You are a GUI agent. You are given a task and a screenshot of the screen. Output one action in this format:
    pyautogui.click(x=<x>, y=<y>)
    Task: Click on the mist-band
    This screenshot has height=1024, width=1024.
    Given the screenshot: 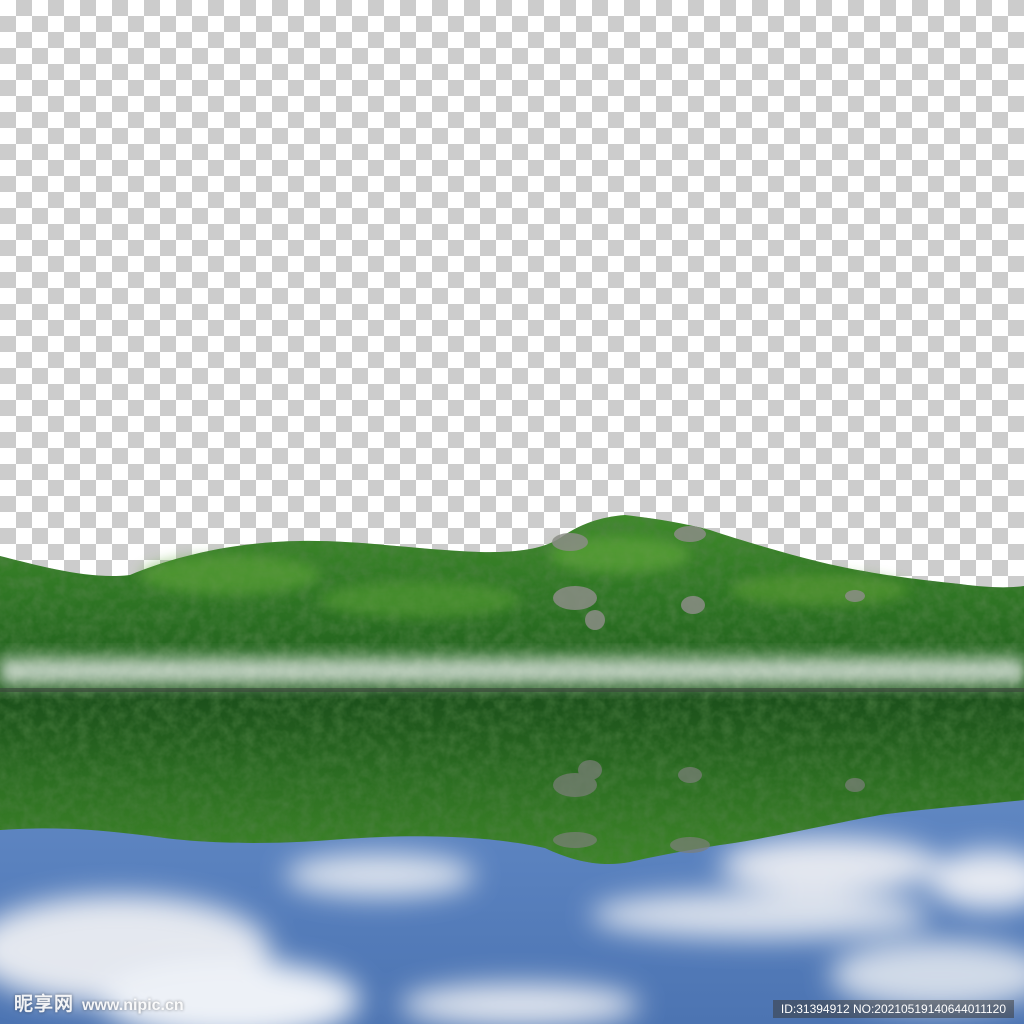 What is the action you would take?
    pyautogui.click(x=512, y=671)
    